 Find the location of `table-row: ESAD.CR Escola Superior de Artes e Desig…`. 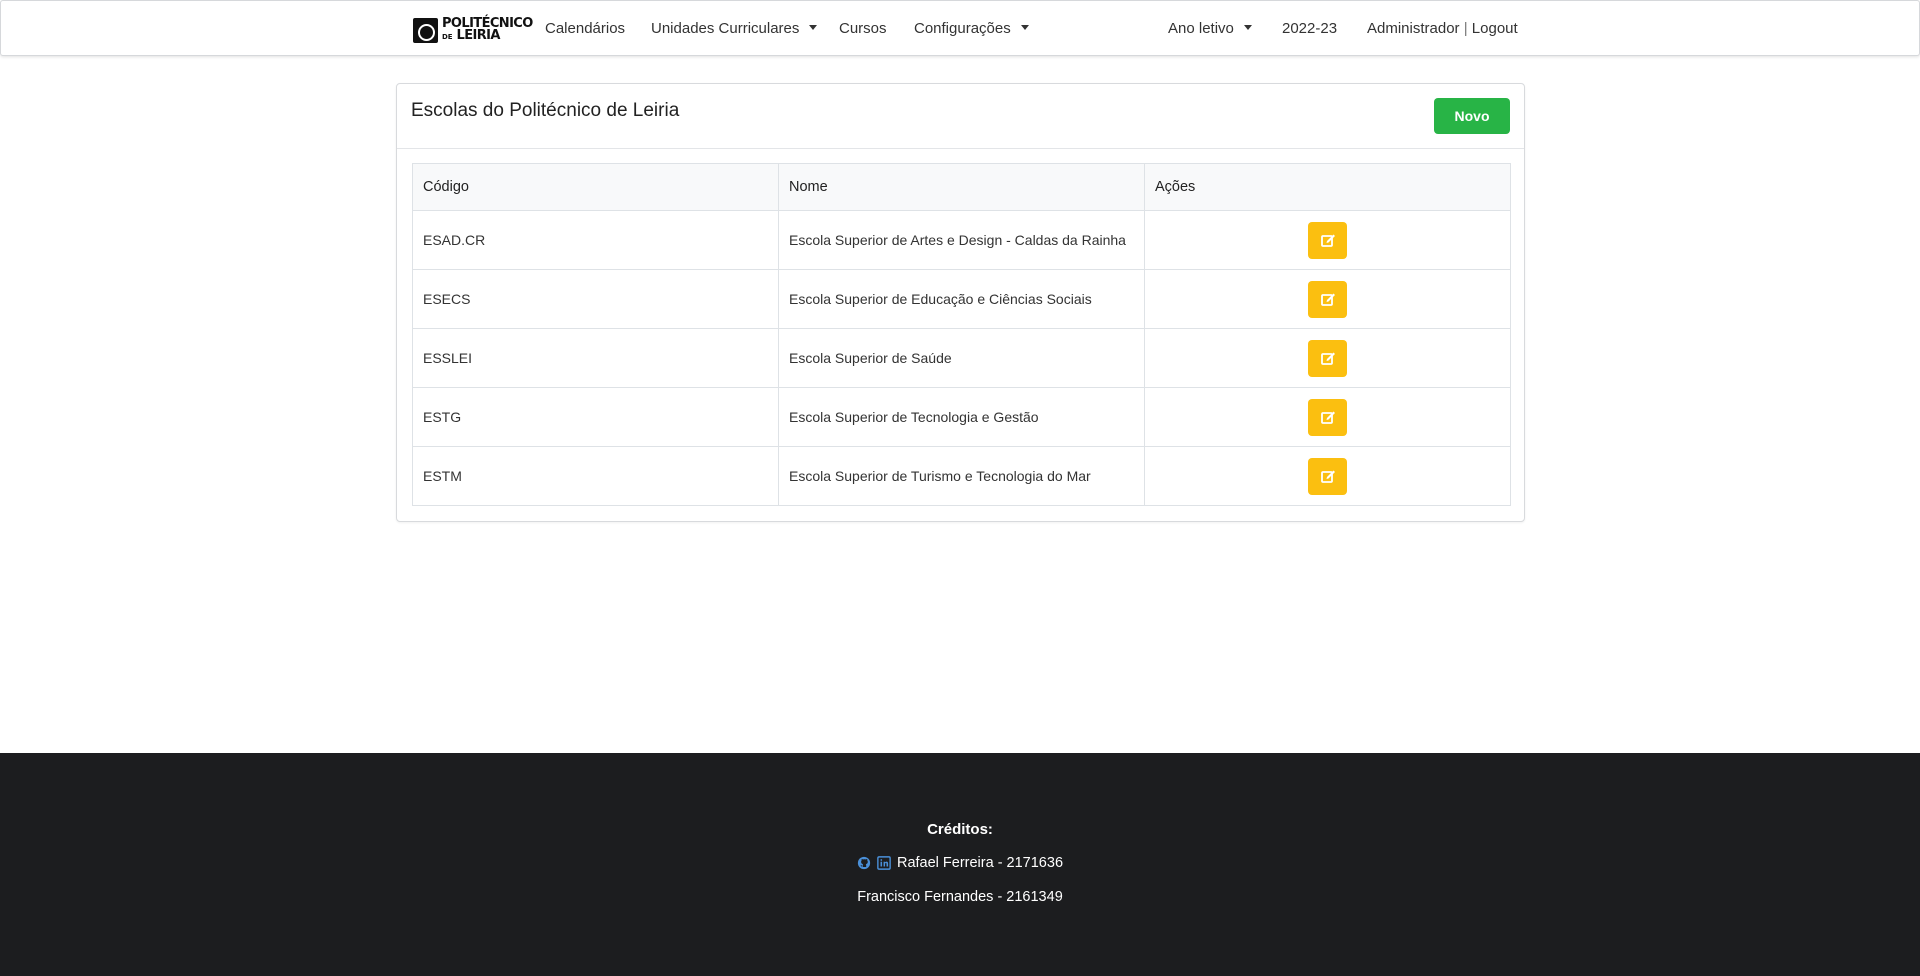

table-row: ESAD.CR Escola Superior de Artes e Desig… is located at coordinates (961, 240).